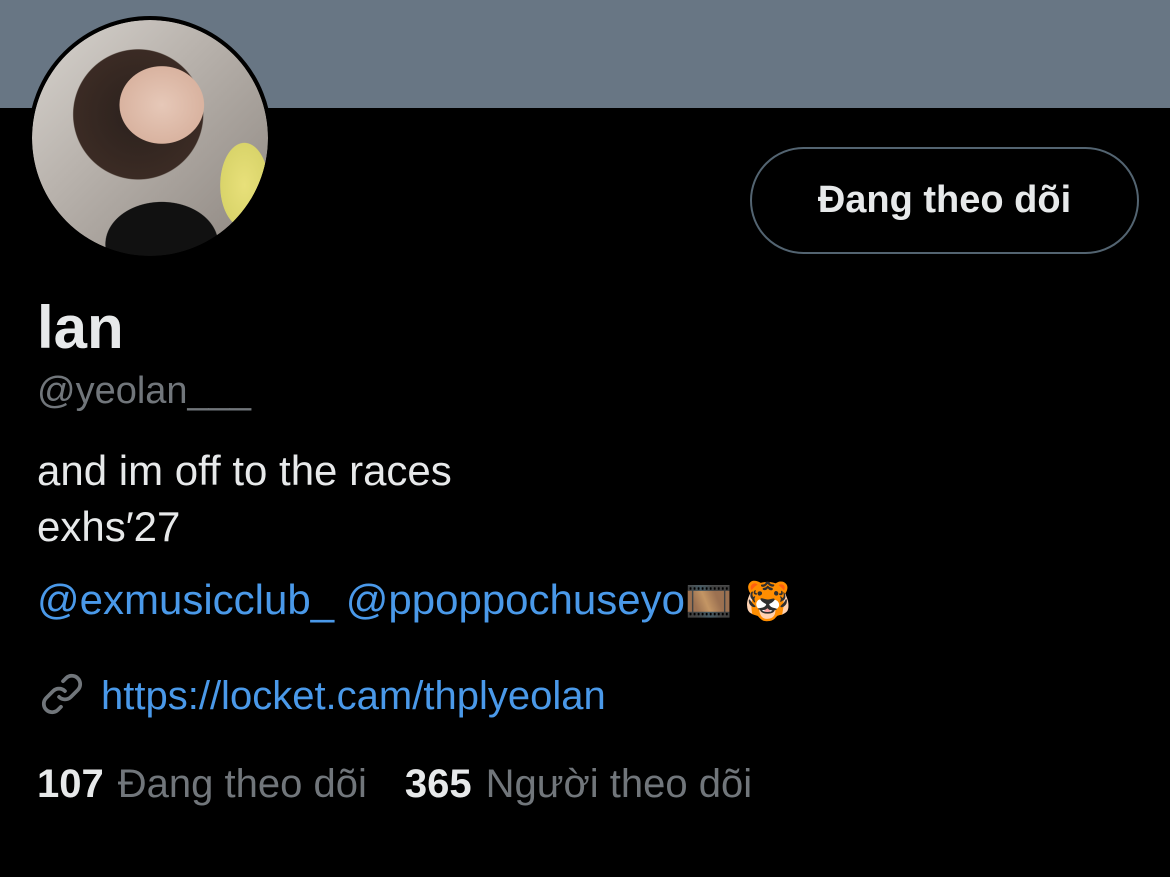  I want to click on following-count: 107, so click(70, 784).